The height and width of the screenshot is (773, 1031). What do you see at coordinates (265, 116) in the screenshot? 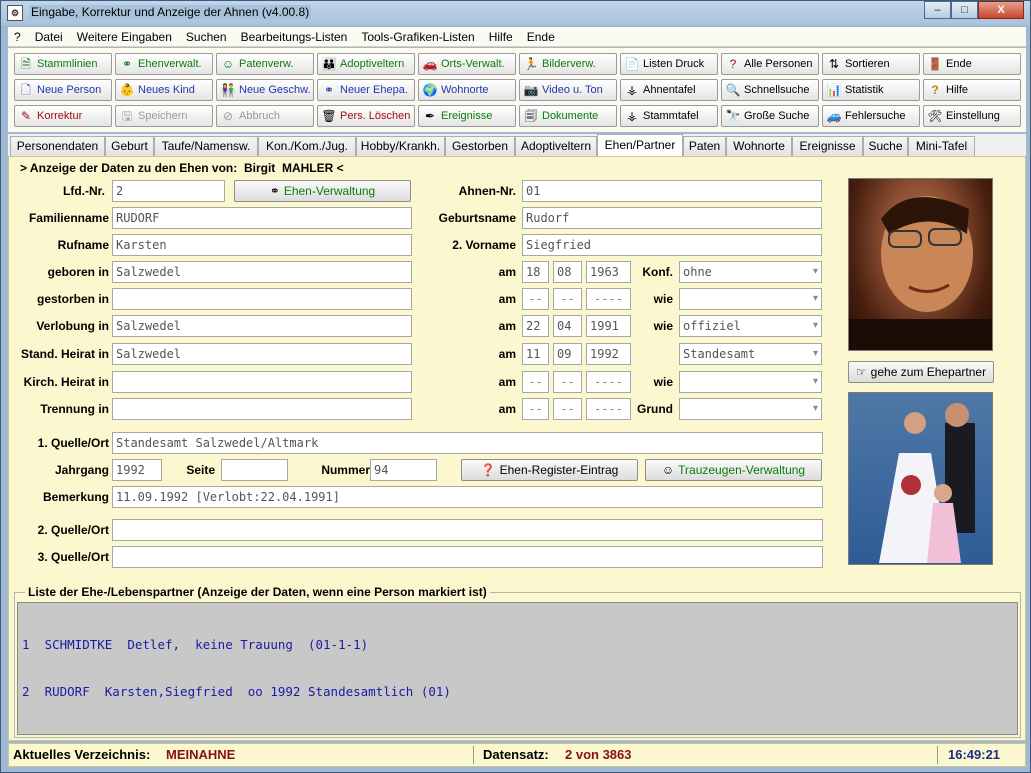
I see `abbruch-button: ⊘ Abbruch` at bounding box center [265, 116].